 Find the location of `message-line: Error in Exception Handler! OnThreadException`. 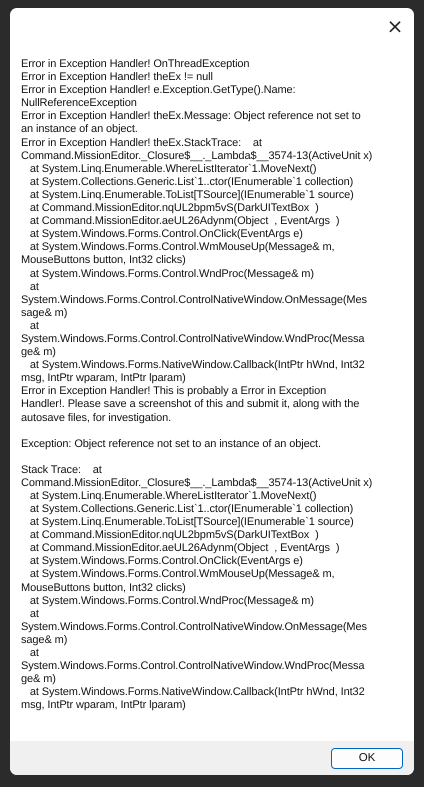

message-line: Error in Exception Handler! OnThreadException is located at coordinates (135, 65).